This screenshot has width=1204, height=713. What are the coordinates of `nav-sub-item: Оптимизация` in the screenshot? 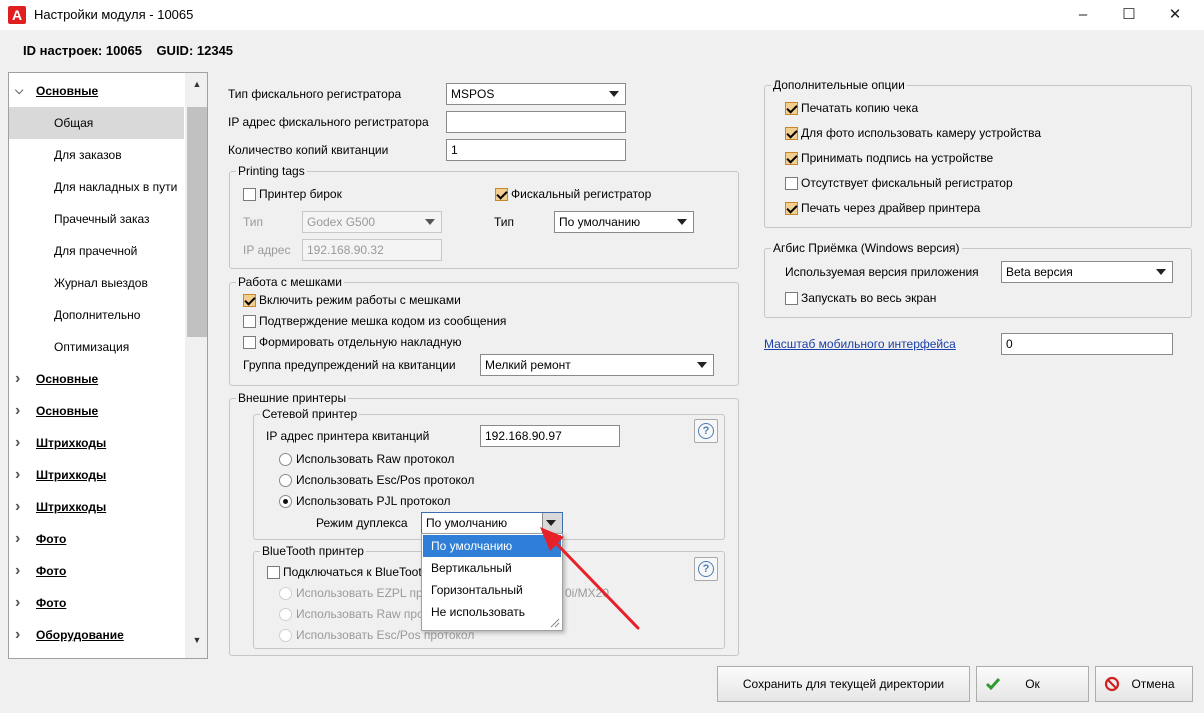 It's located at (96, 347).